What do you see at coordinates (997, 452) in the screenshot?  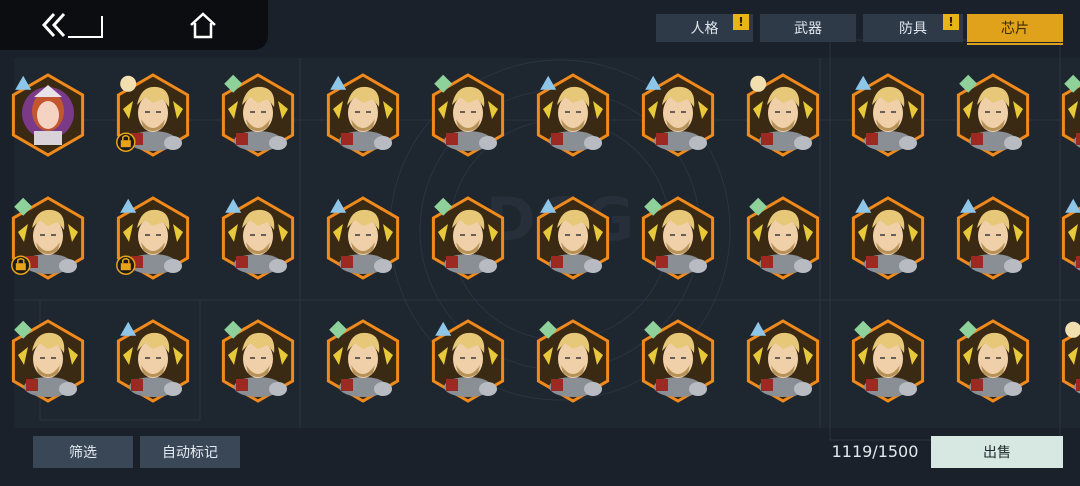 I see `sell-button: 出售` at bounding box center [997, 452].